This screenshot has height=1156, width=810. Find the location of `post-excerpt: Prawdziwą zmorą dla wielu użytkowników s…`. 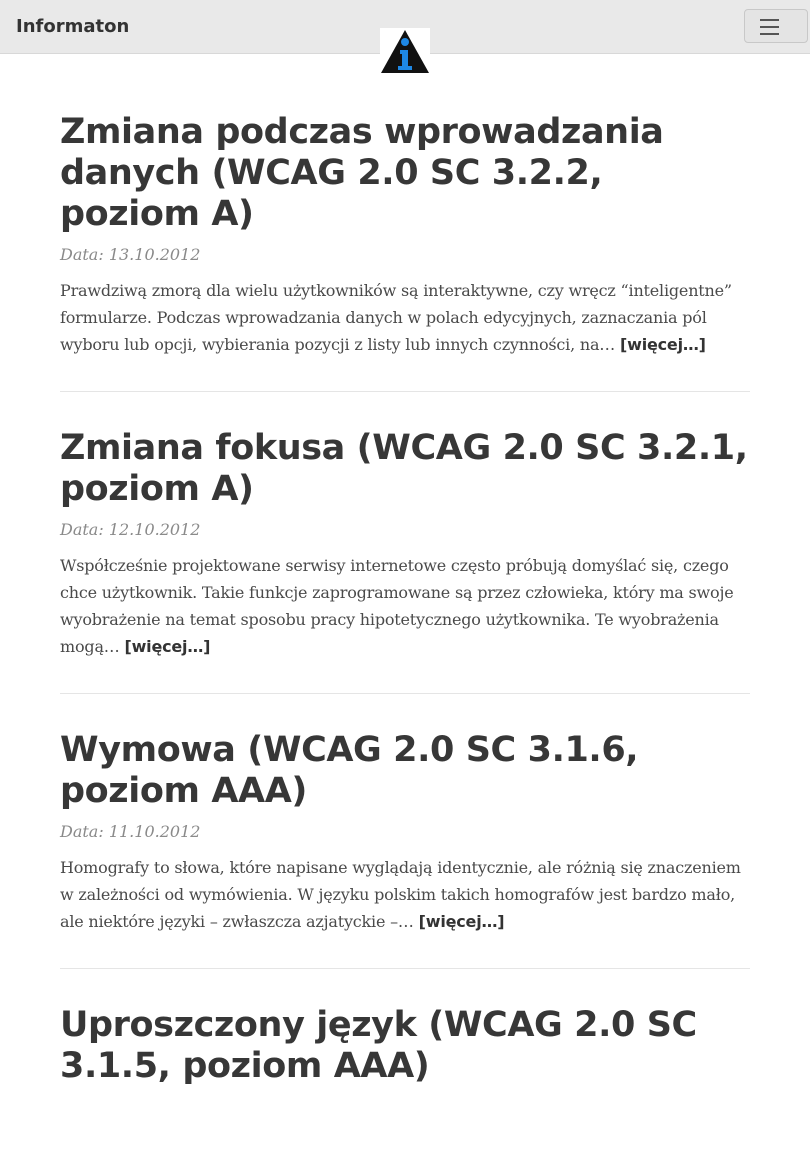

post-excerpt: Prawdziwą zmorą dla wielu użytkowników s… is located at coordinates (405, 317).